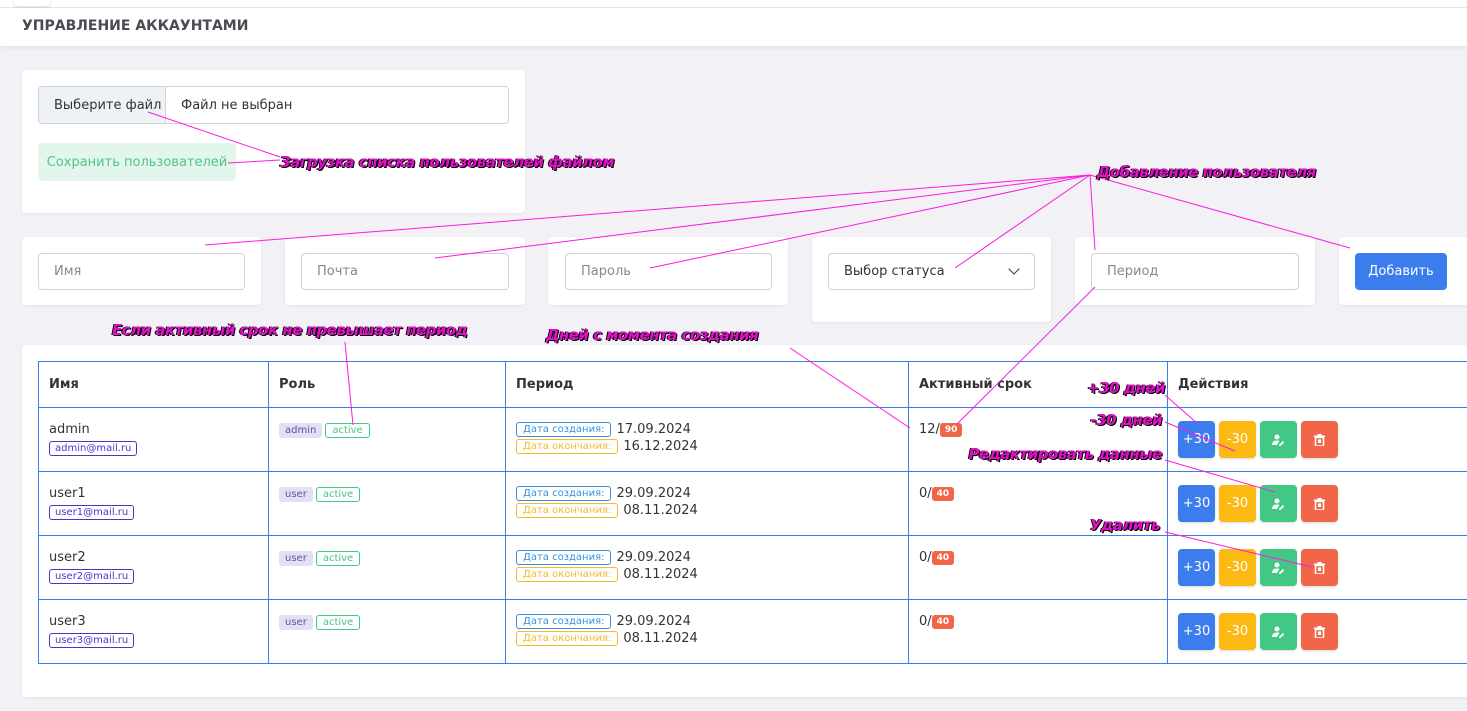 The height and width of the screenshot is (711, 1467). I want to click on annotation-file-upload: Загрузка списка пользователей файлом, so click(447, 162).